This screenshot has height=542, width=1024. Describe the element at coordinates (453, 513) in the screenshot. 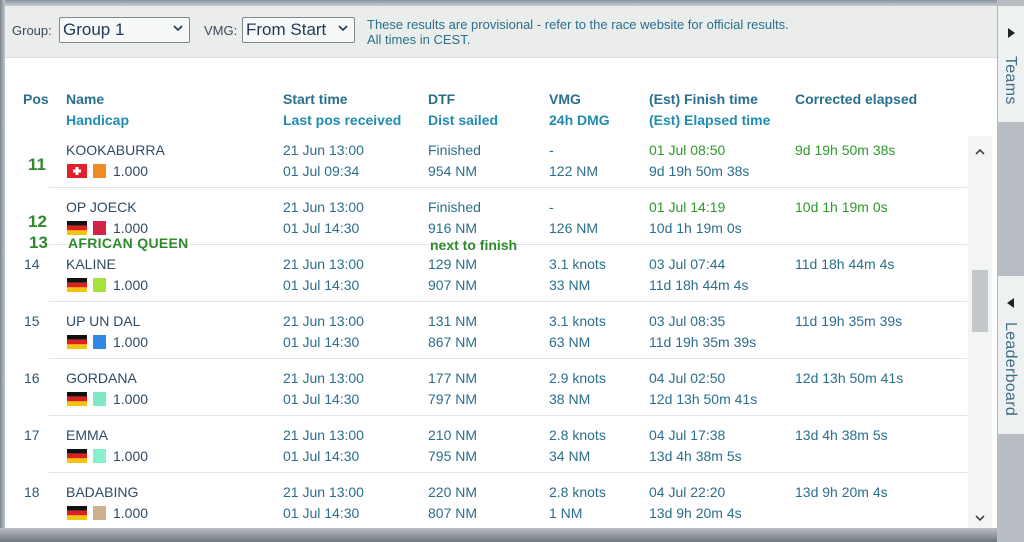

I see `row-dist-sailed: 807 NM` at that location.